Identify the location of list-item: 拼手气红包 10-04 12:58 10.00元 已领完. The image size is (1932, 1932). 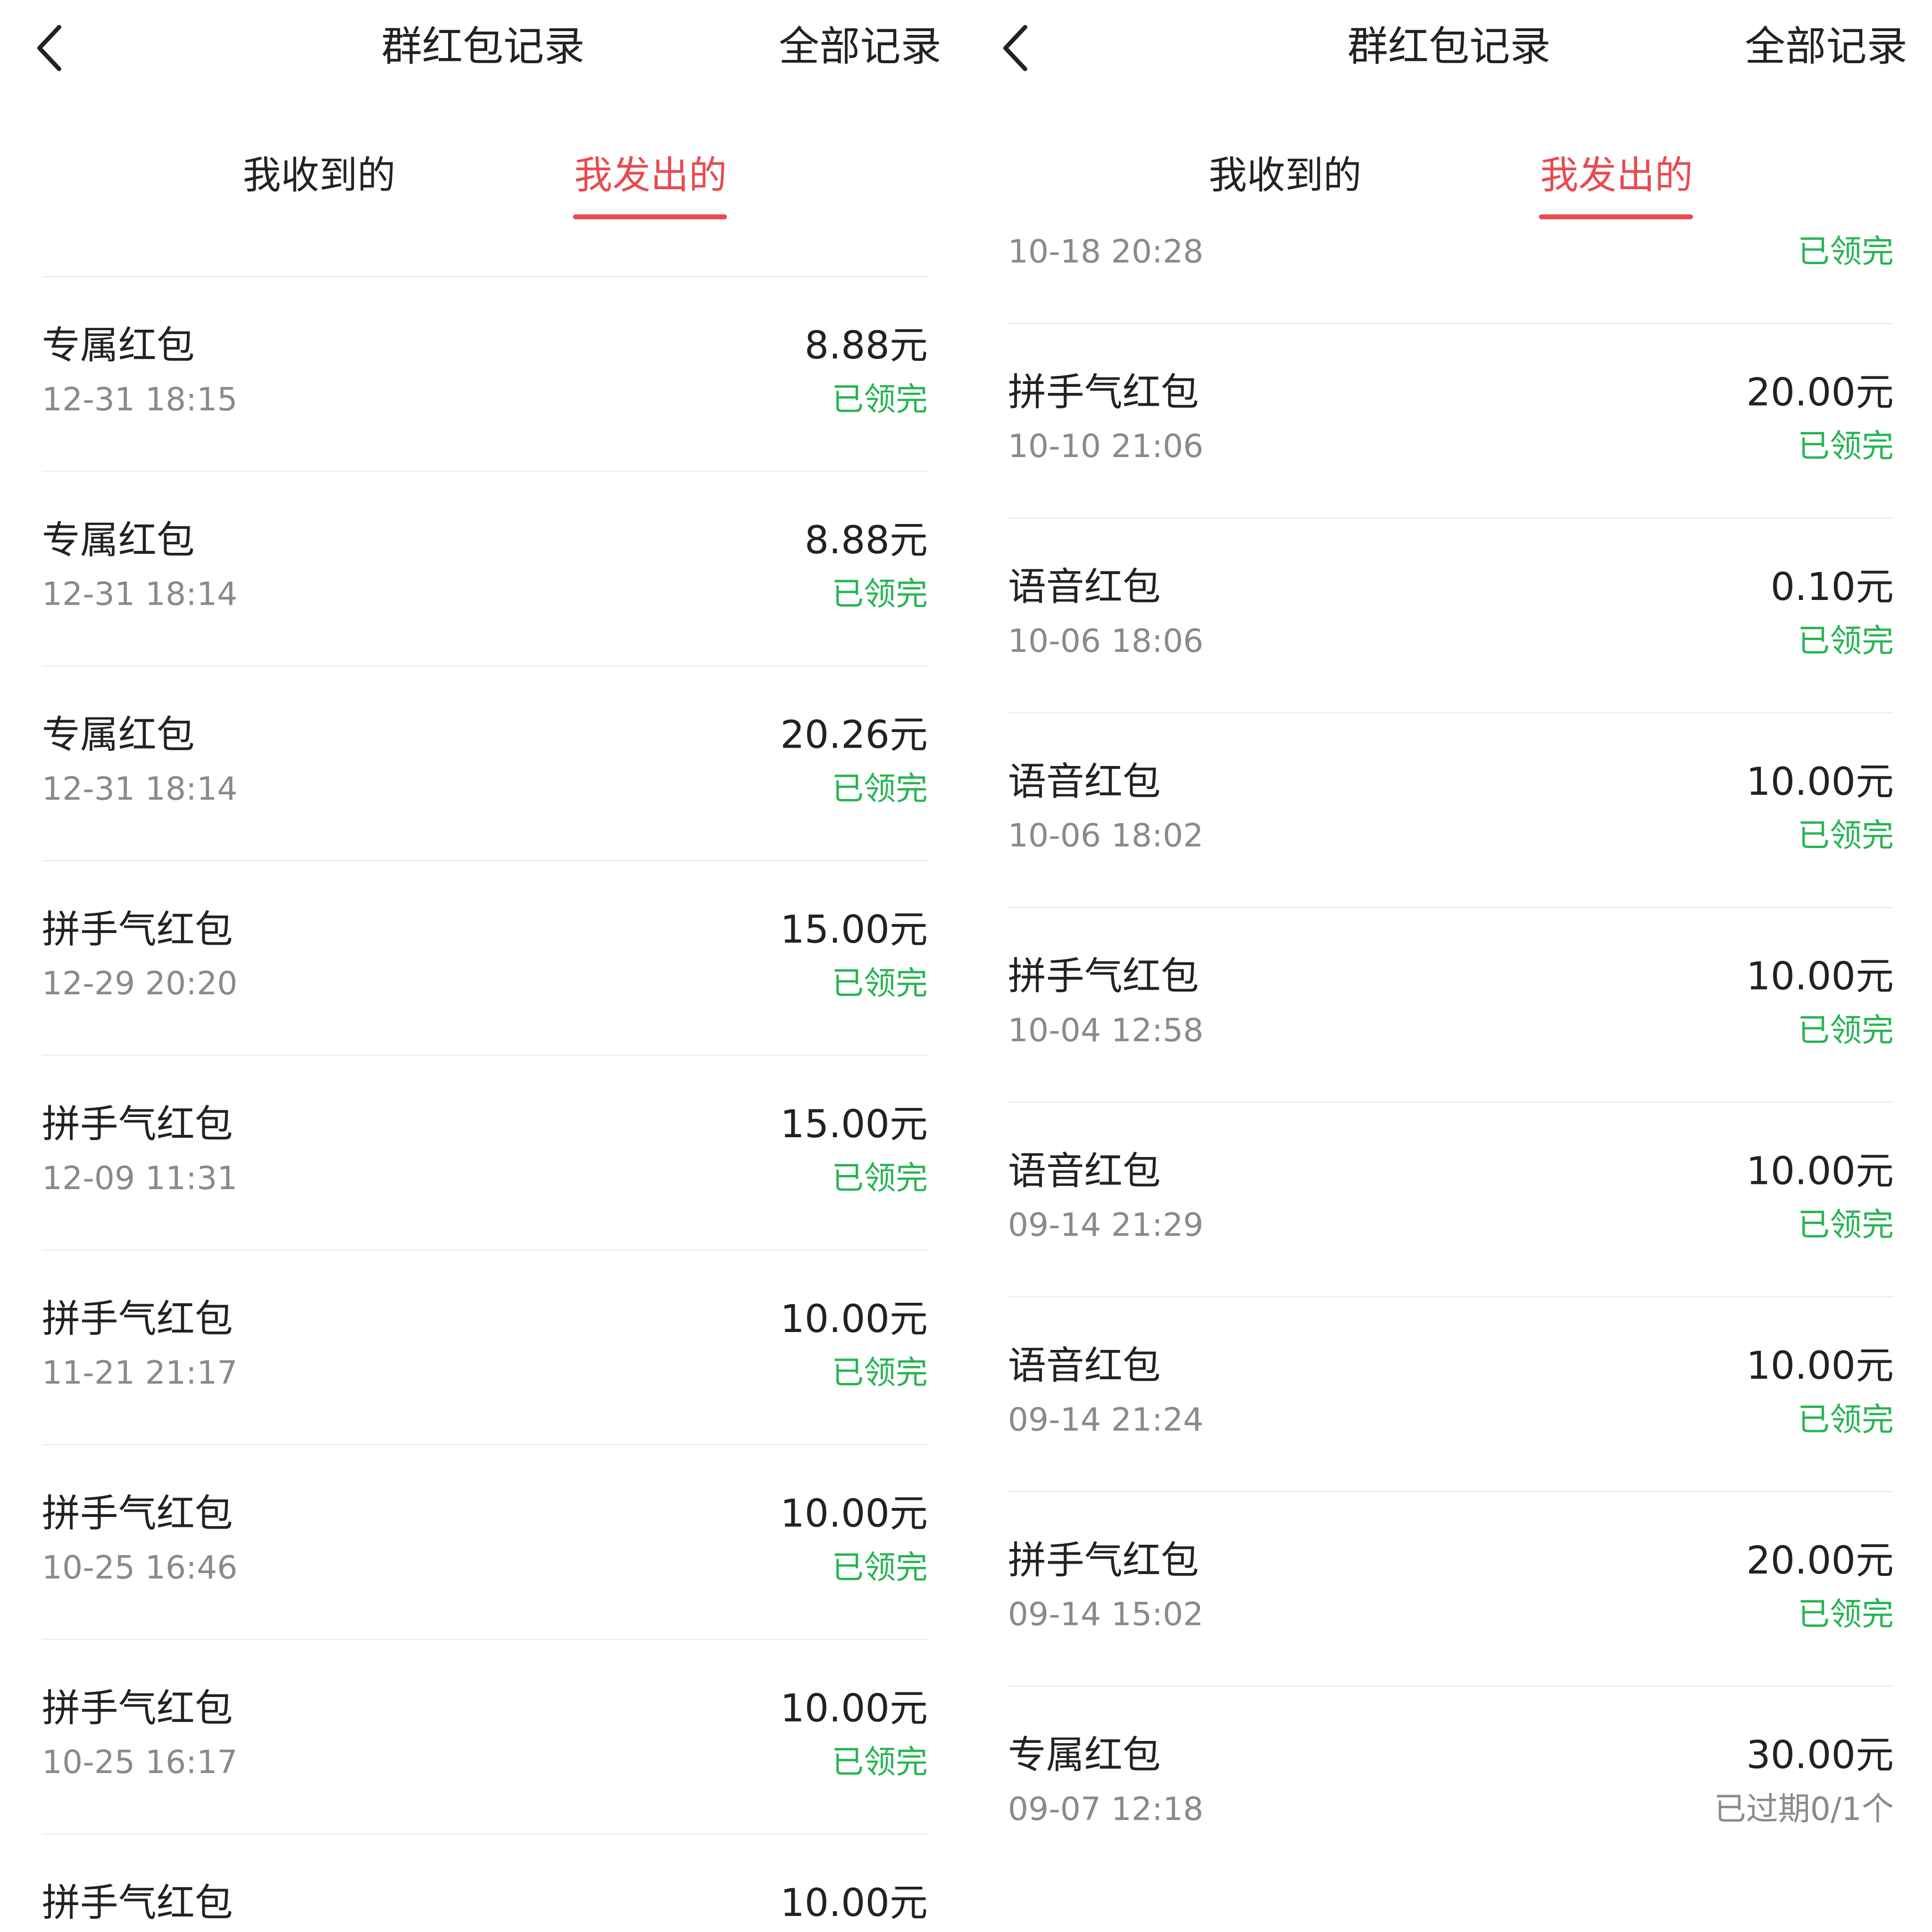
(1451, 1005).